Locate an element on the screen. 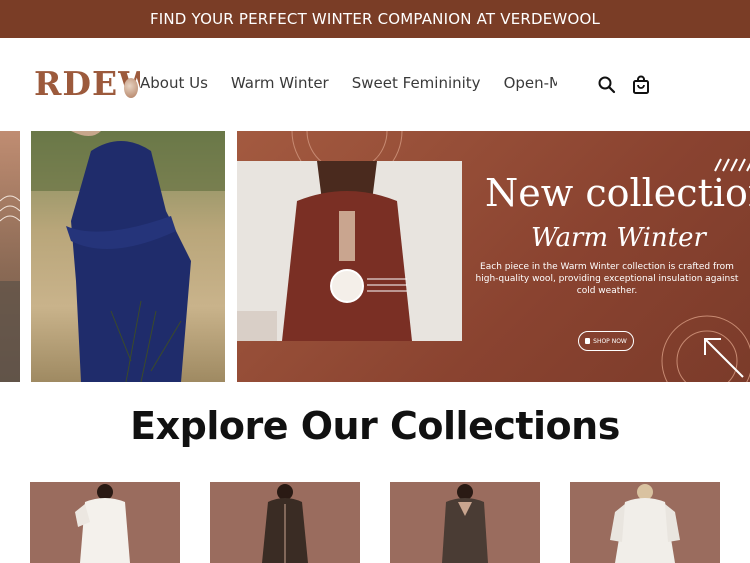 Image resolution: width=750 pixels, height=563 pixels. nav-item-open: Open-M is located at coordinates (530, 83).